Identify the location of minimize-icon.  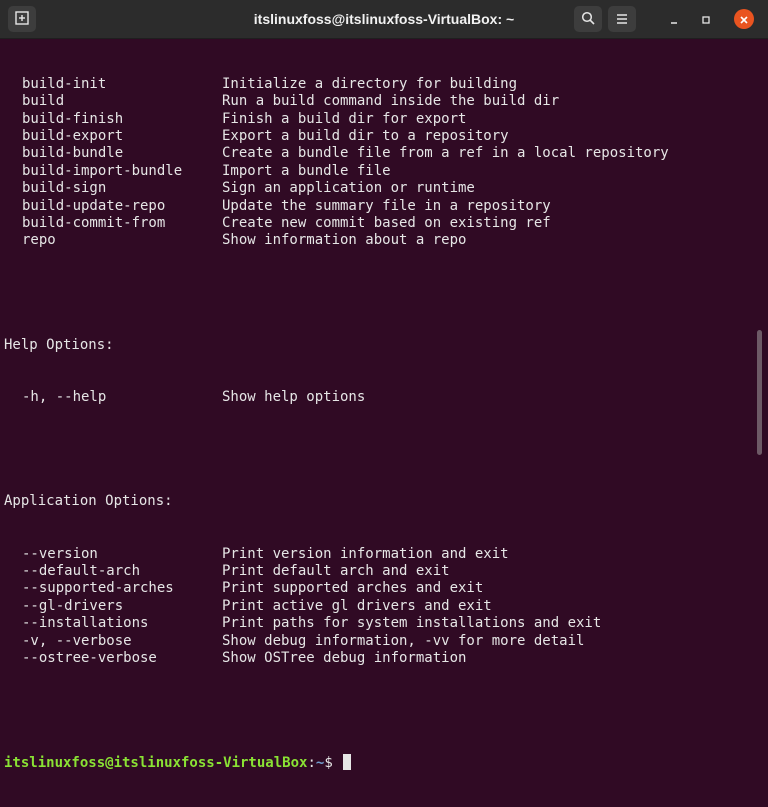
(674, 19).